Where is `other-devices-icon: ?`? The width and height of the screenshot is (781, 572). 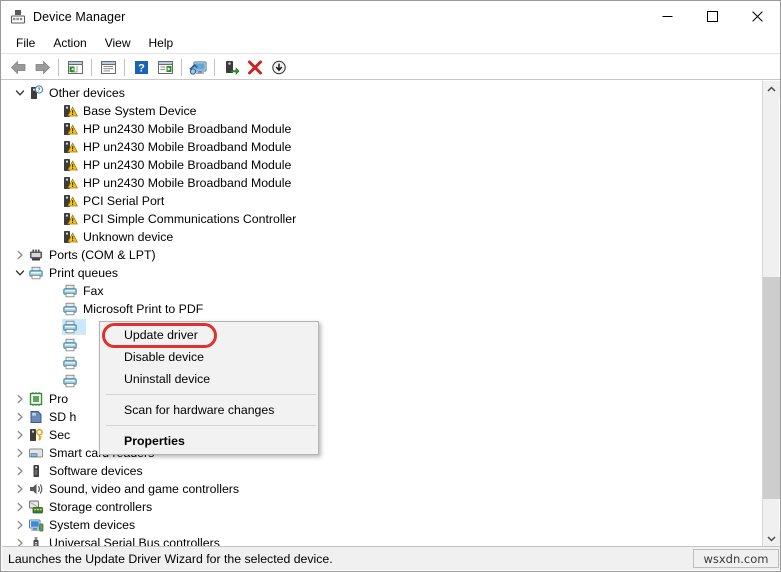 other-devices-icon: ? is located at coordinates (36, 93).